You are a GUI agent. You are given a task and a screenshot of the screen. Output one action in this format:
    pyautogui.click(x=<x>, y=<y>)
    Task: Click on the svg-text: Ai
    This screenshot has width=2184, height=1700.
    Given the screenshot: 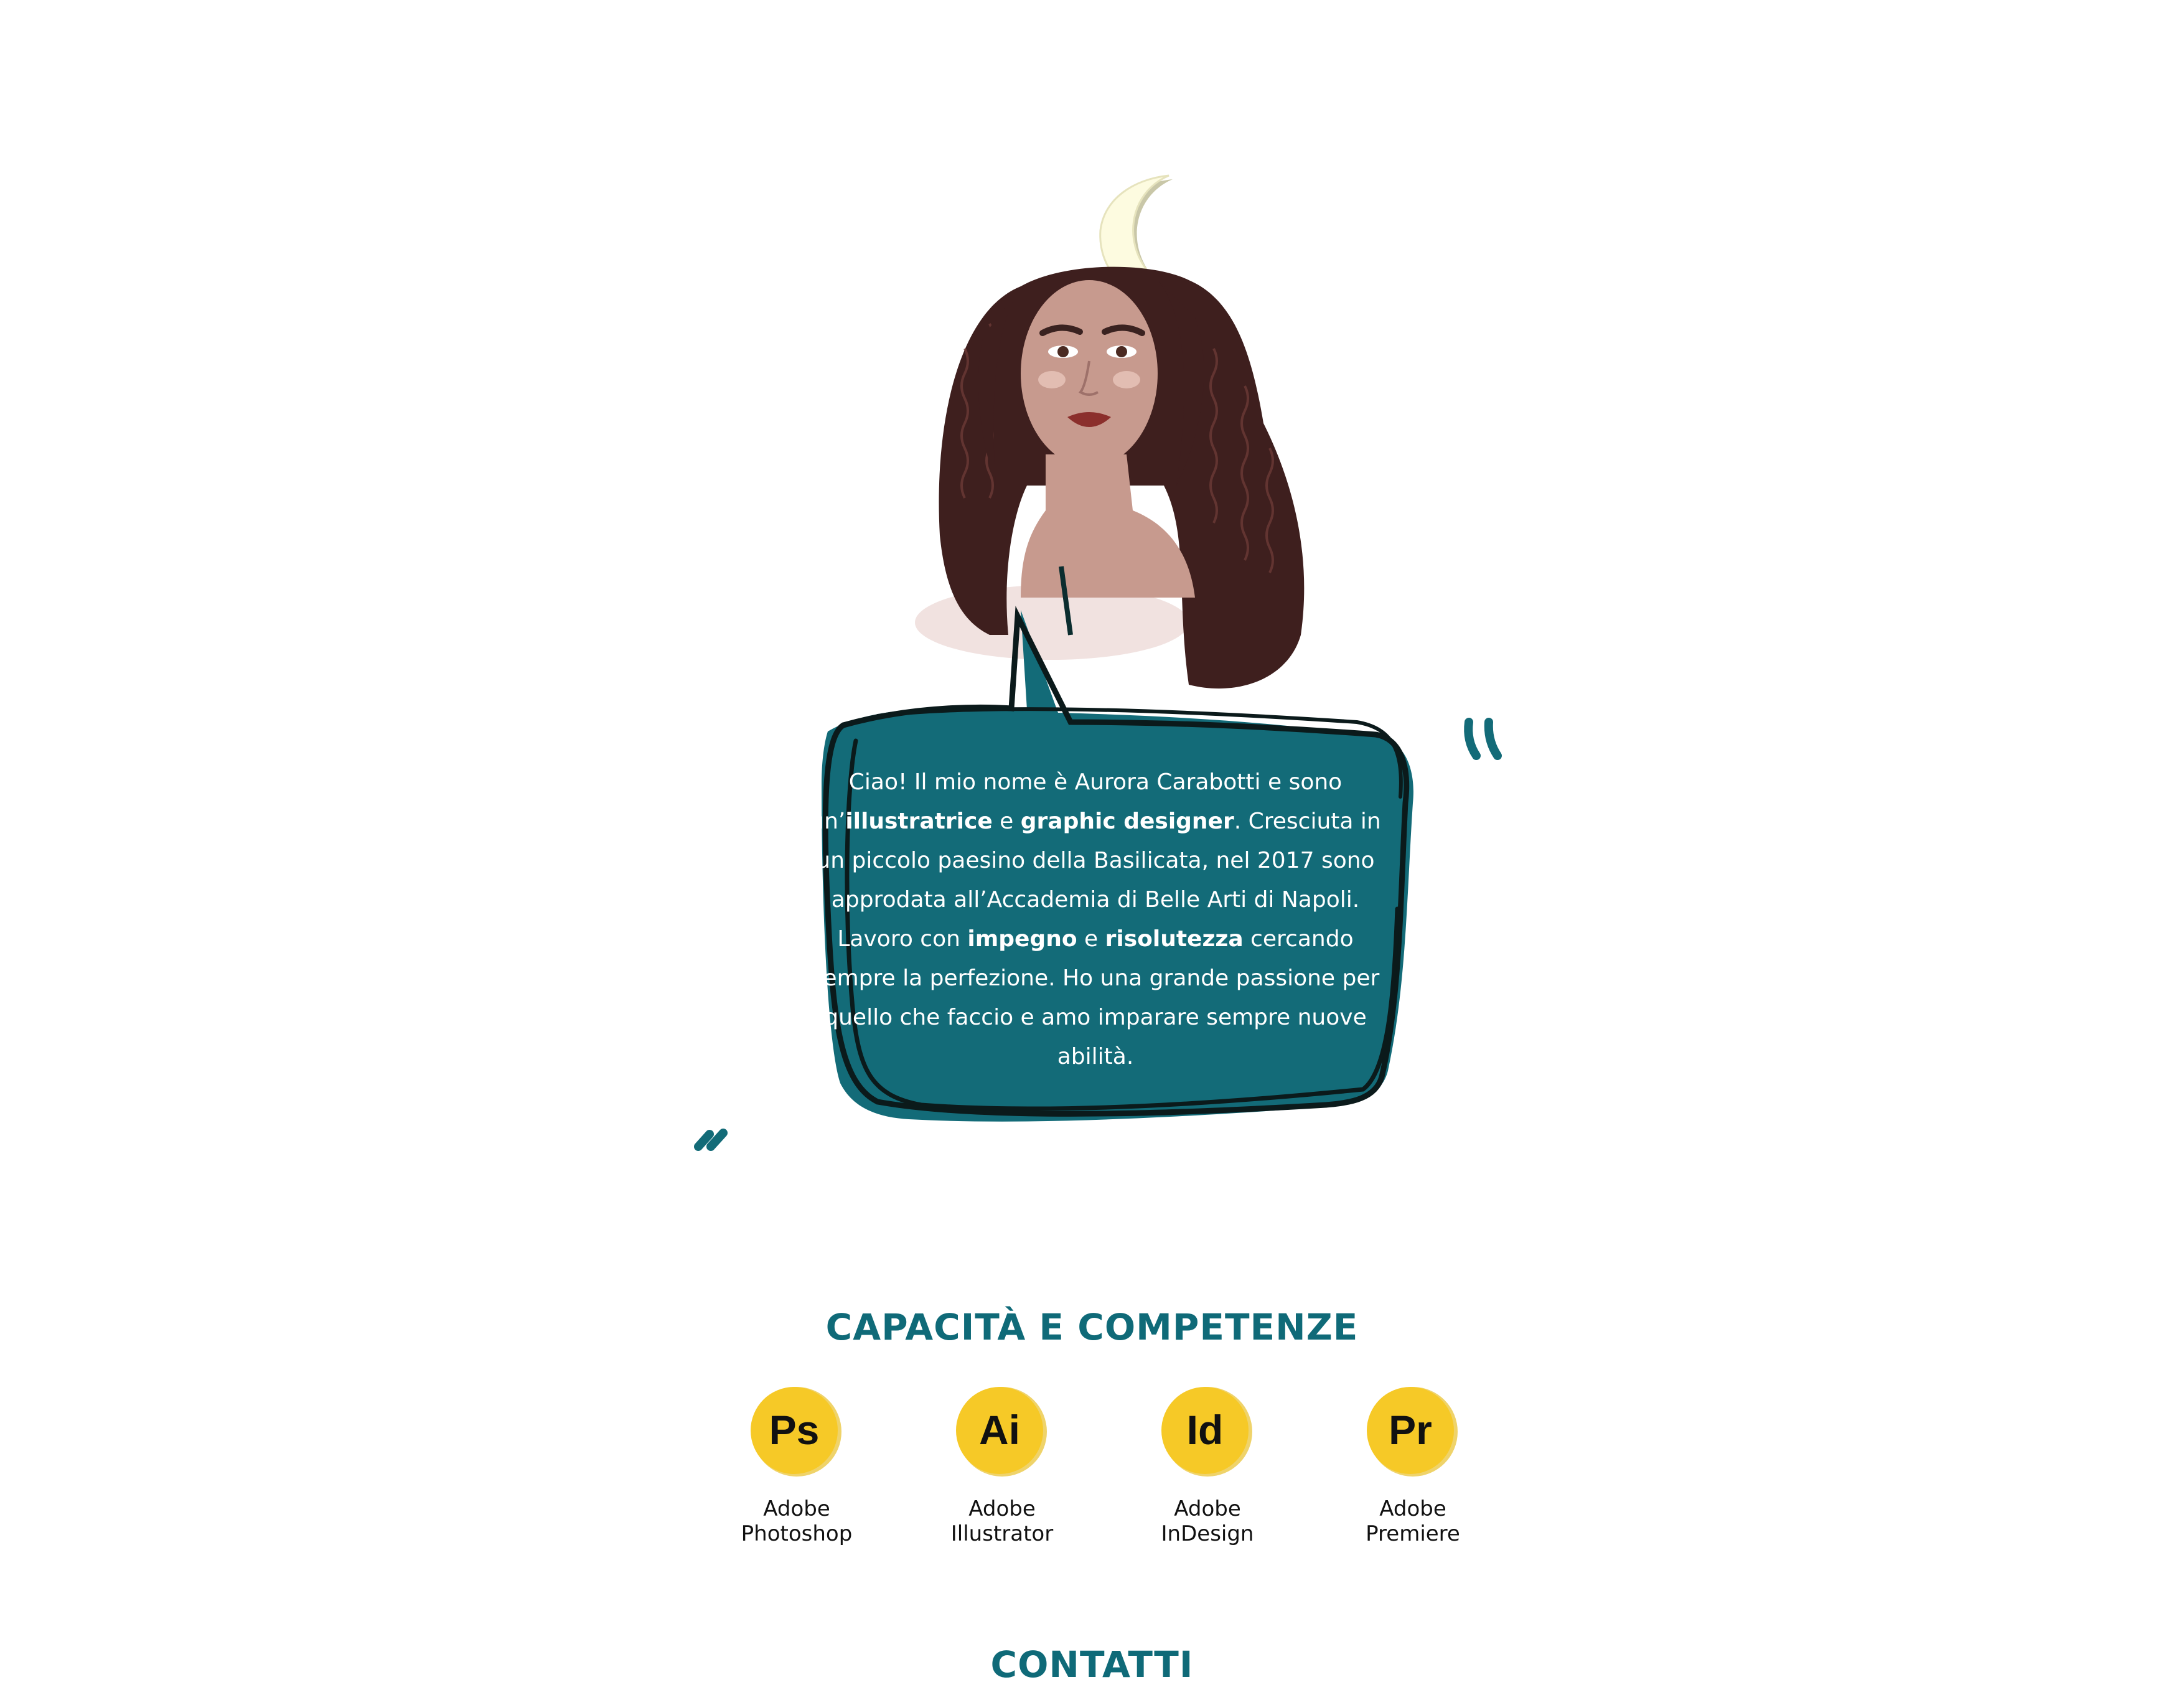 What is the action you would take?
    pyautogui.click(x=999, y=1430)
    